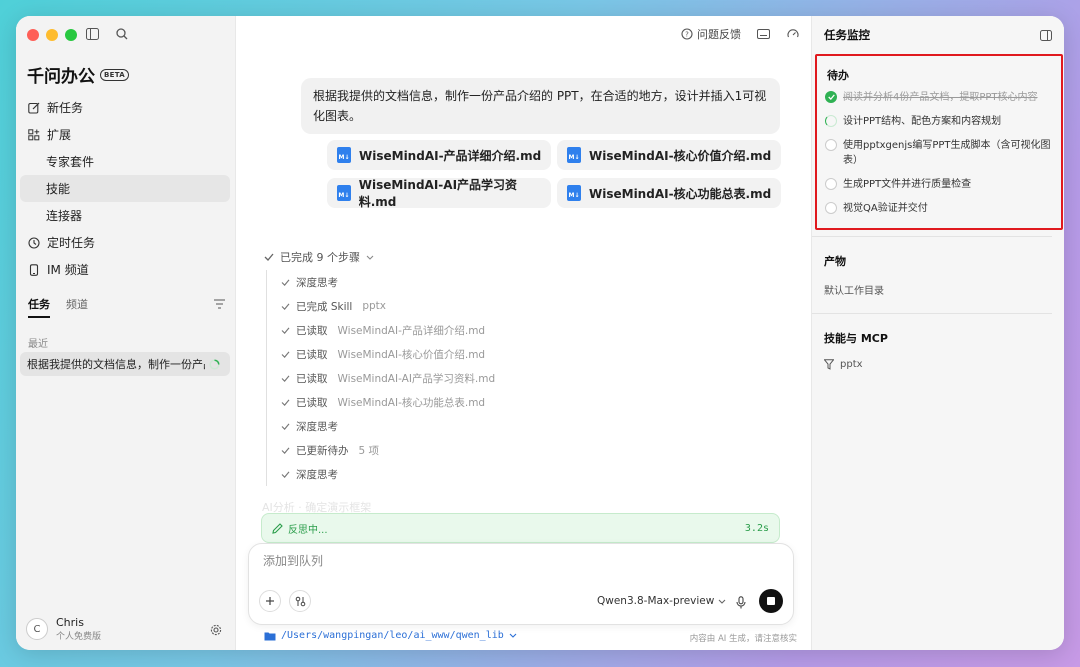 The width and height of the screenshot is (1080, 667). I want to click on loading-spinner-icon, so click(214, 364).